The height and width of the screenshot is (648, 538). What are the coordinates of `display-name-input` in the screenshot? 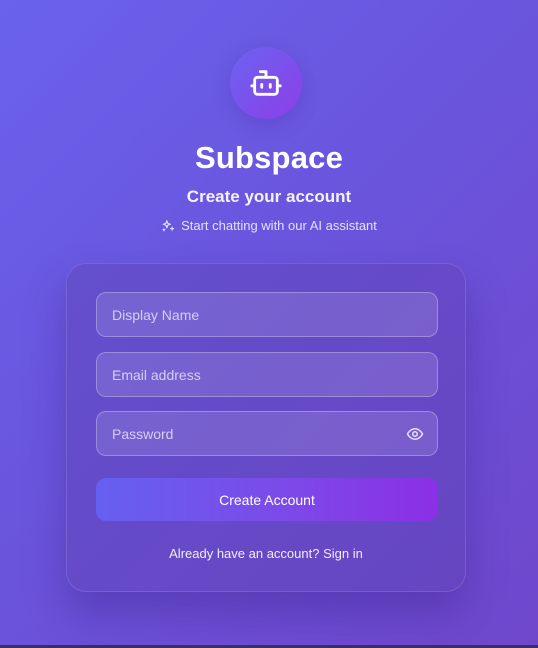 It's located at (267, 314).